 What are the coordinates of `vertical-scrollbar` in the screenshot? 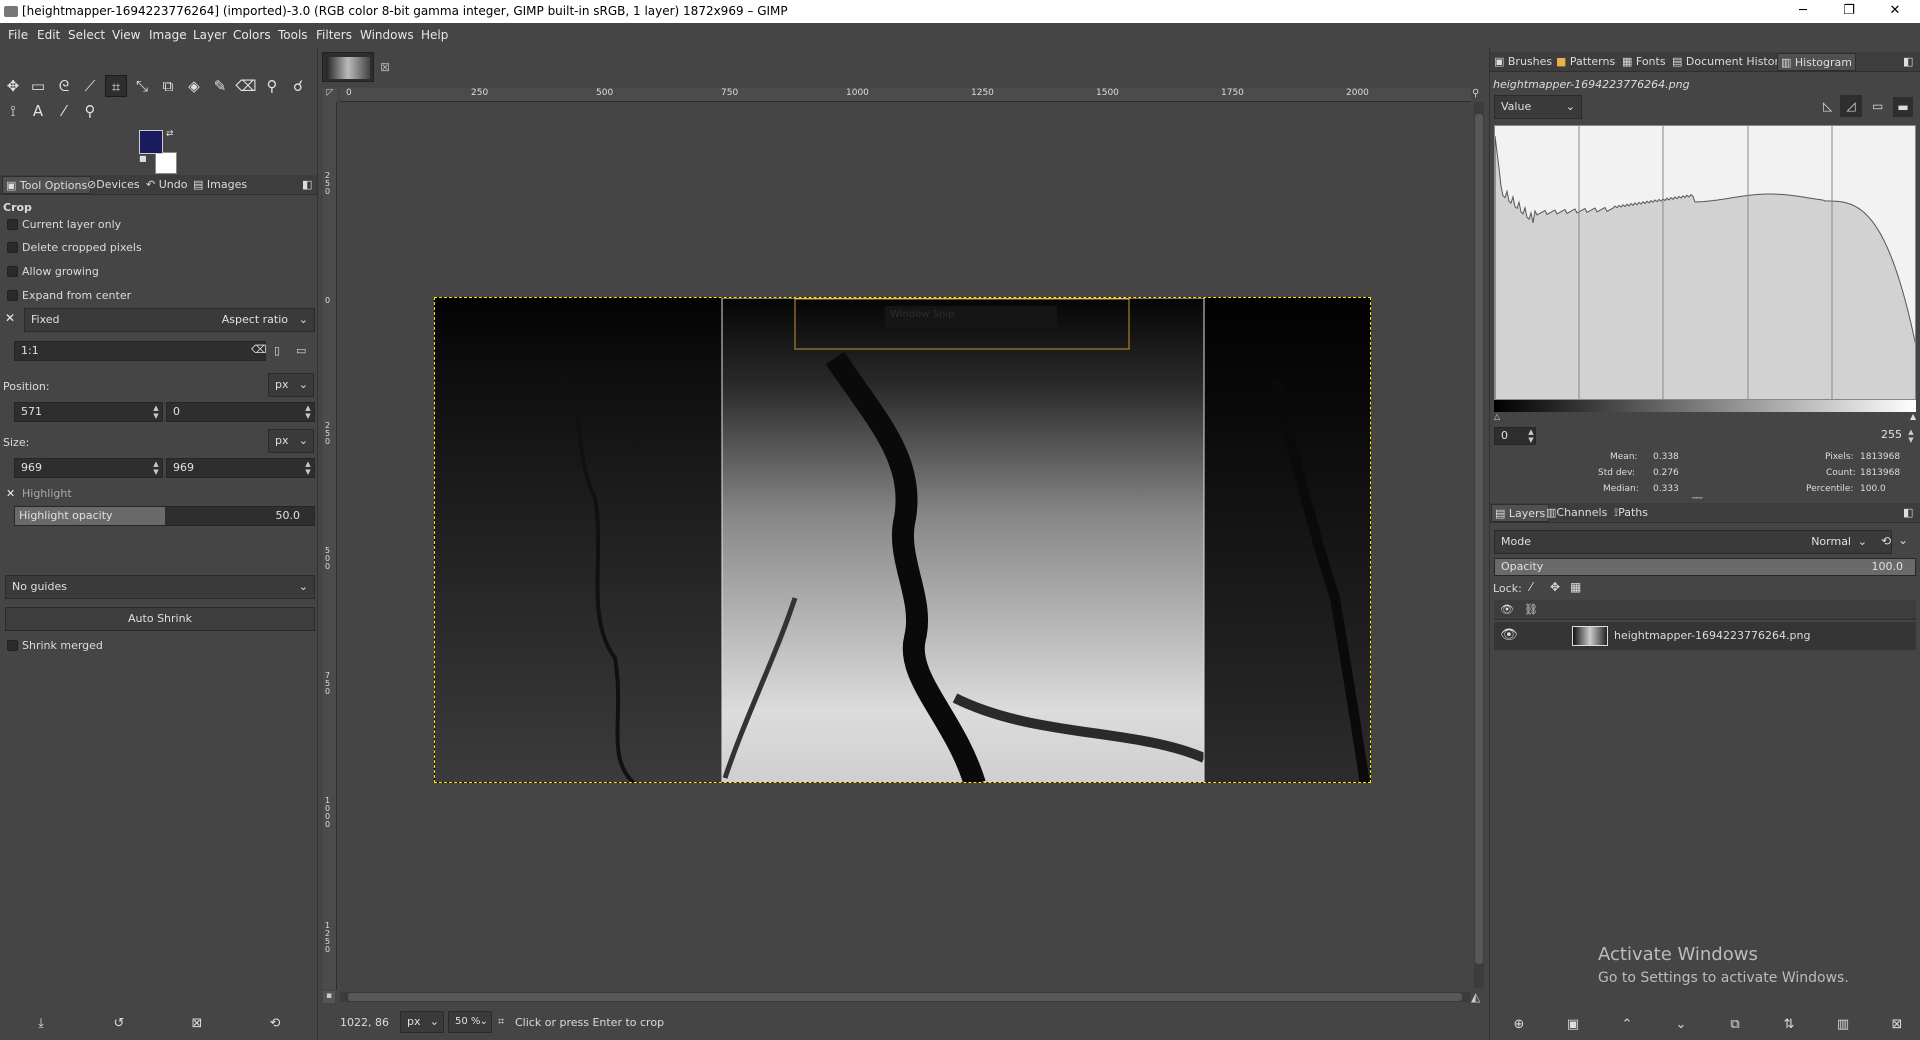 It's located at (1479, 545).